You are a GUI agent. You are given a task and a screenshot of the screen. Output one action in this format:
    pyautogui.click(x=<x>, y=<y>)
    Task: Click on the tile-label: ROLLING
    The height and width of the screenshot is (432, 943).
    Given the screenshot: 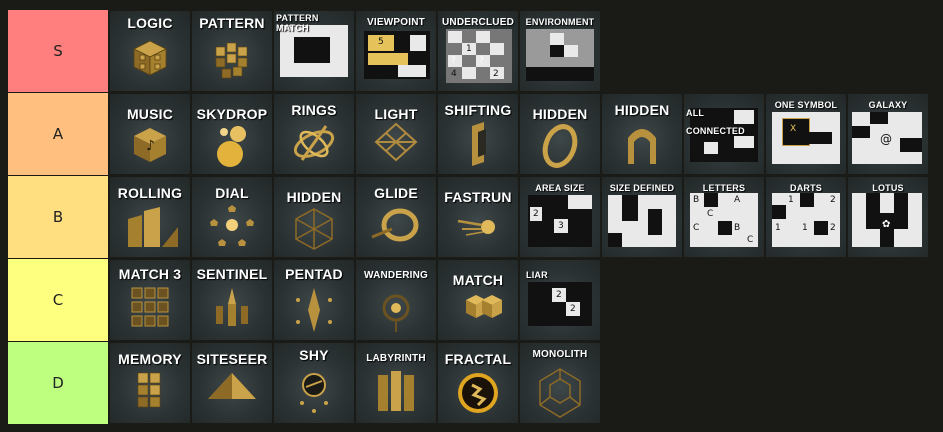 What is the action you would take?
    pyautogui.click(x=150, y=193)
    